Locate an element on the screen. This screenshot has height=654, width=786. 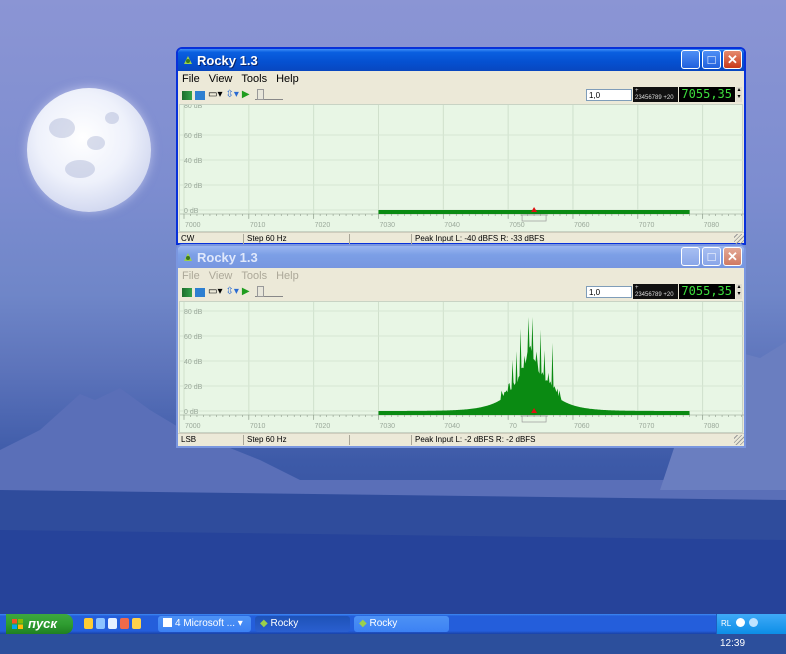
y-tick-label: 60 dB is located at coordinates (193, 136).